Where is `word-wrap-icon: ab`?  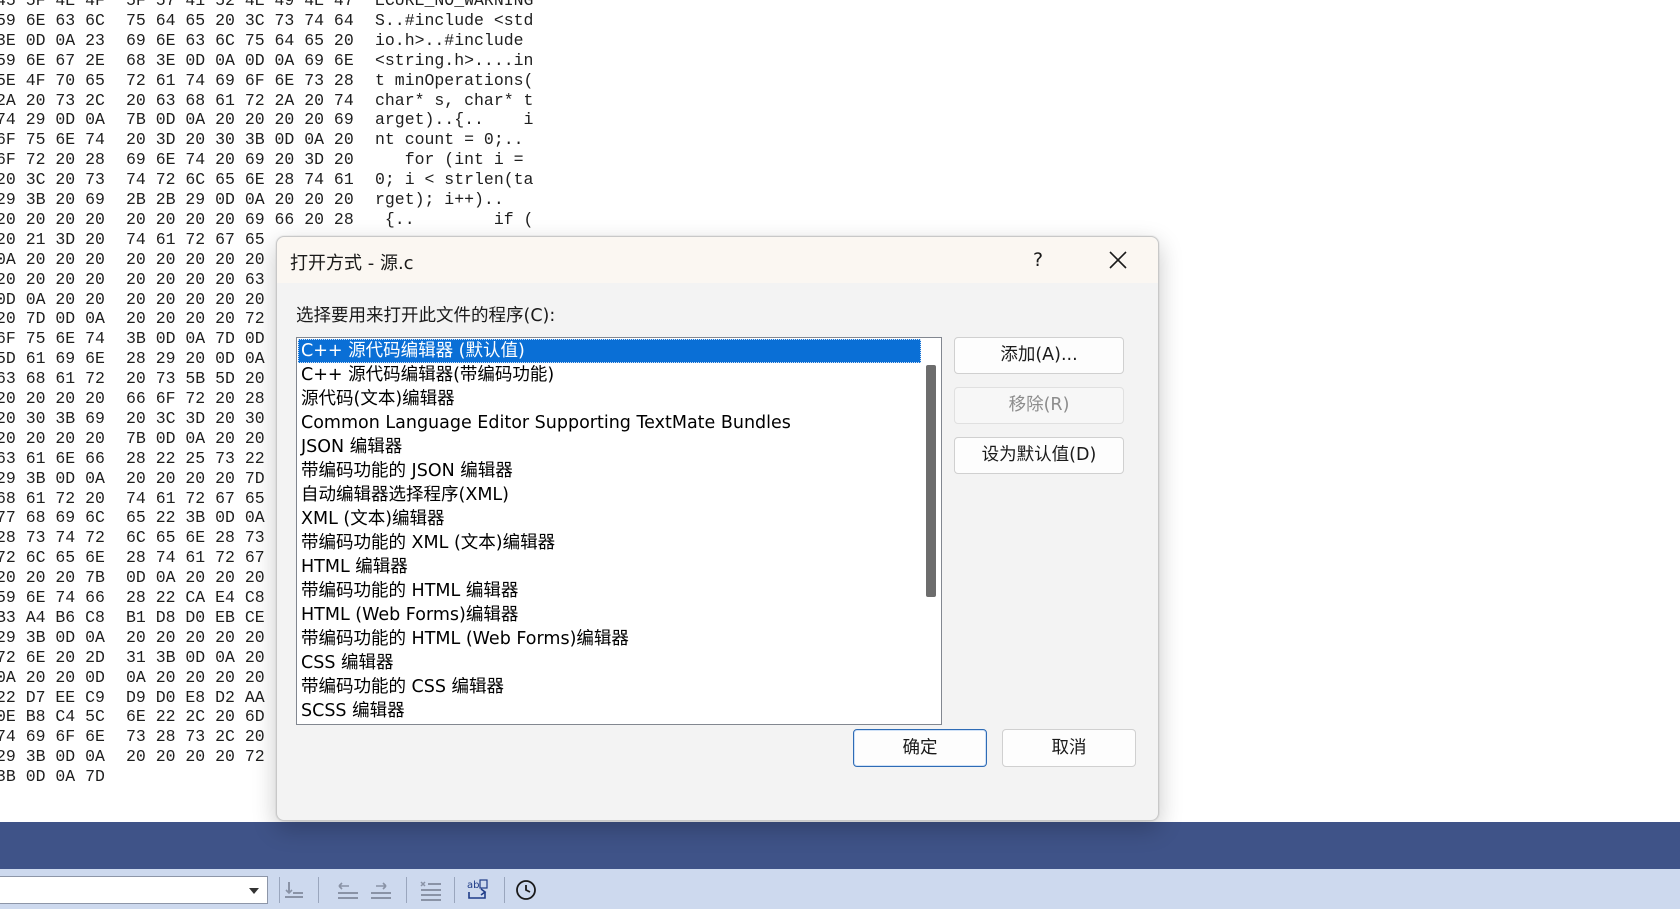 word-wrap-icon: ab is located at coordinates (478, 890).